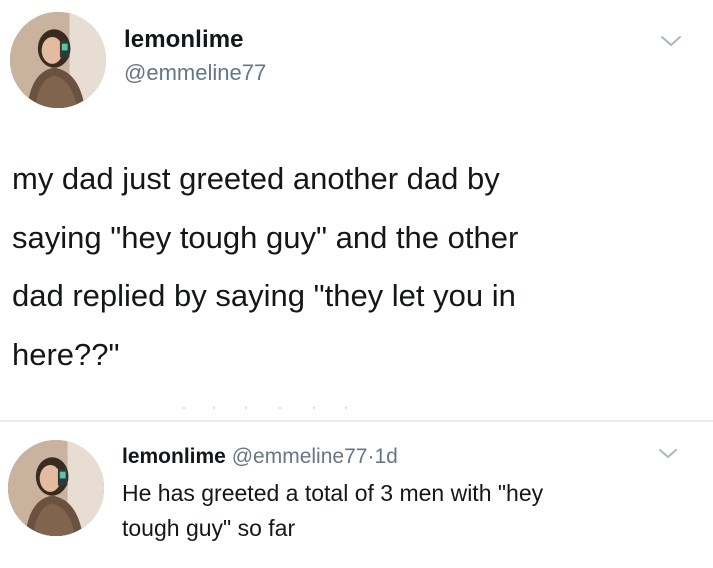 The height and width of the screenshot is (568, 713). Describe the element at coordinates (264, 295) in the screenshot. I see `tweet-text-line: dad replied by saying "they let you in` at that location.